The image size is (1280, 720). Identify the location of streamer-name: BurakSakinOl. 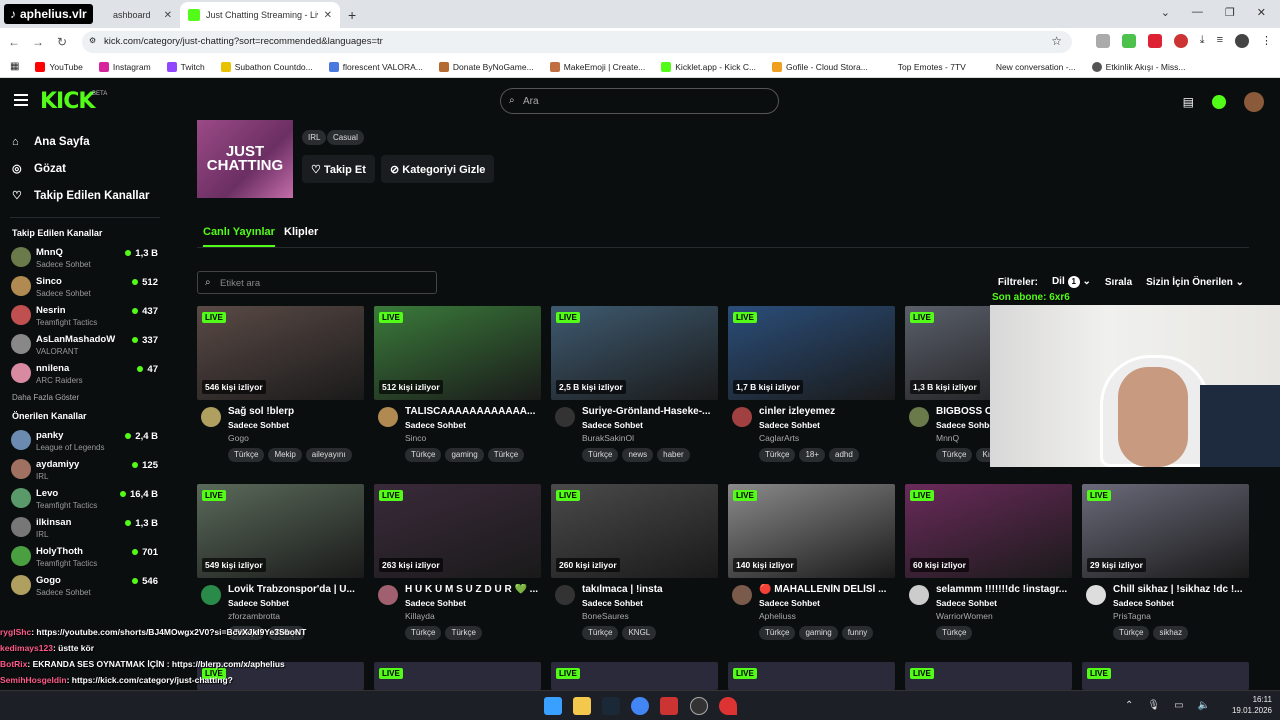
(650, 438).